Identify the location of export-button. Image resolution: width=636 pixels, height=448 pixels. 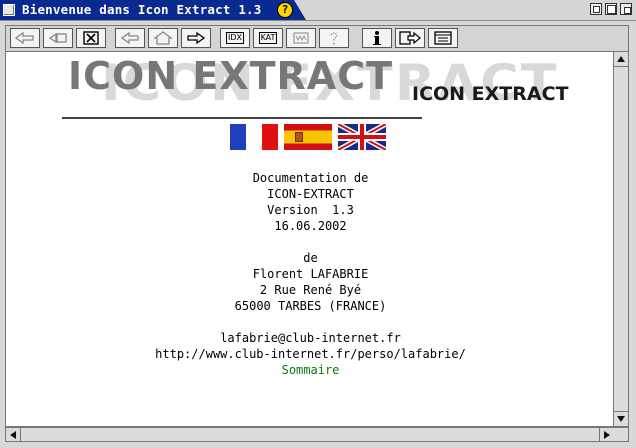
(410, 38).